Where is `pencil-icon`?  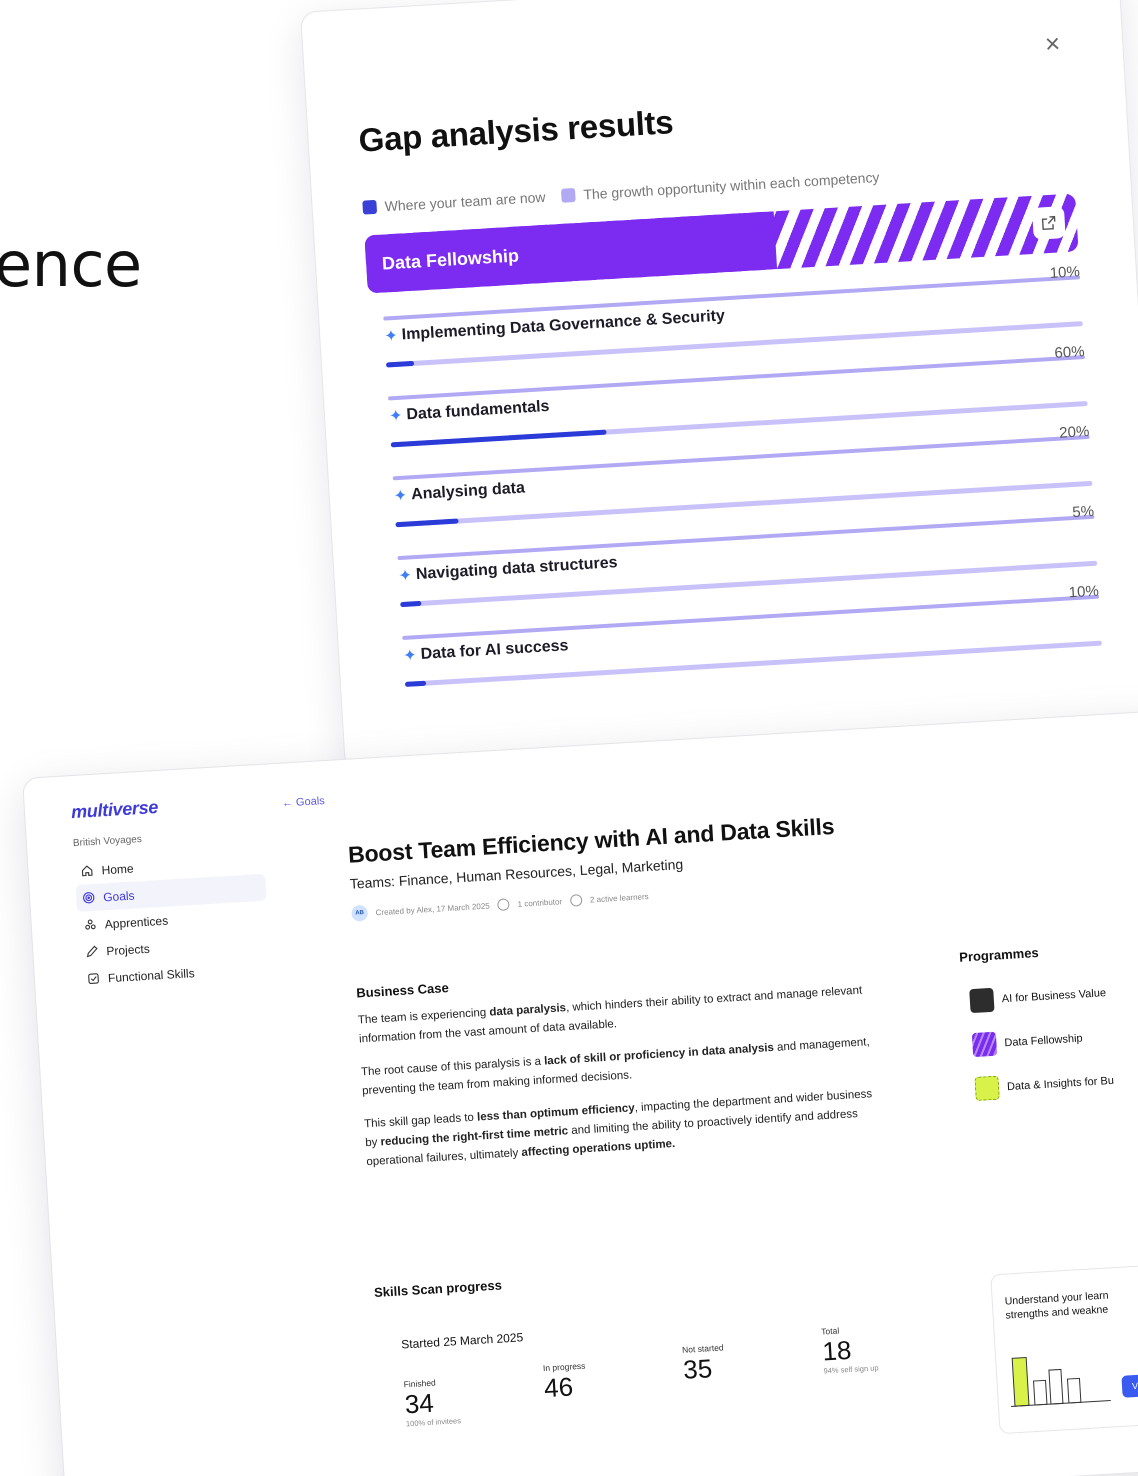
pencil-icon is located at coordinates (92, 951).